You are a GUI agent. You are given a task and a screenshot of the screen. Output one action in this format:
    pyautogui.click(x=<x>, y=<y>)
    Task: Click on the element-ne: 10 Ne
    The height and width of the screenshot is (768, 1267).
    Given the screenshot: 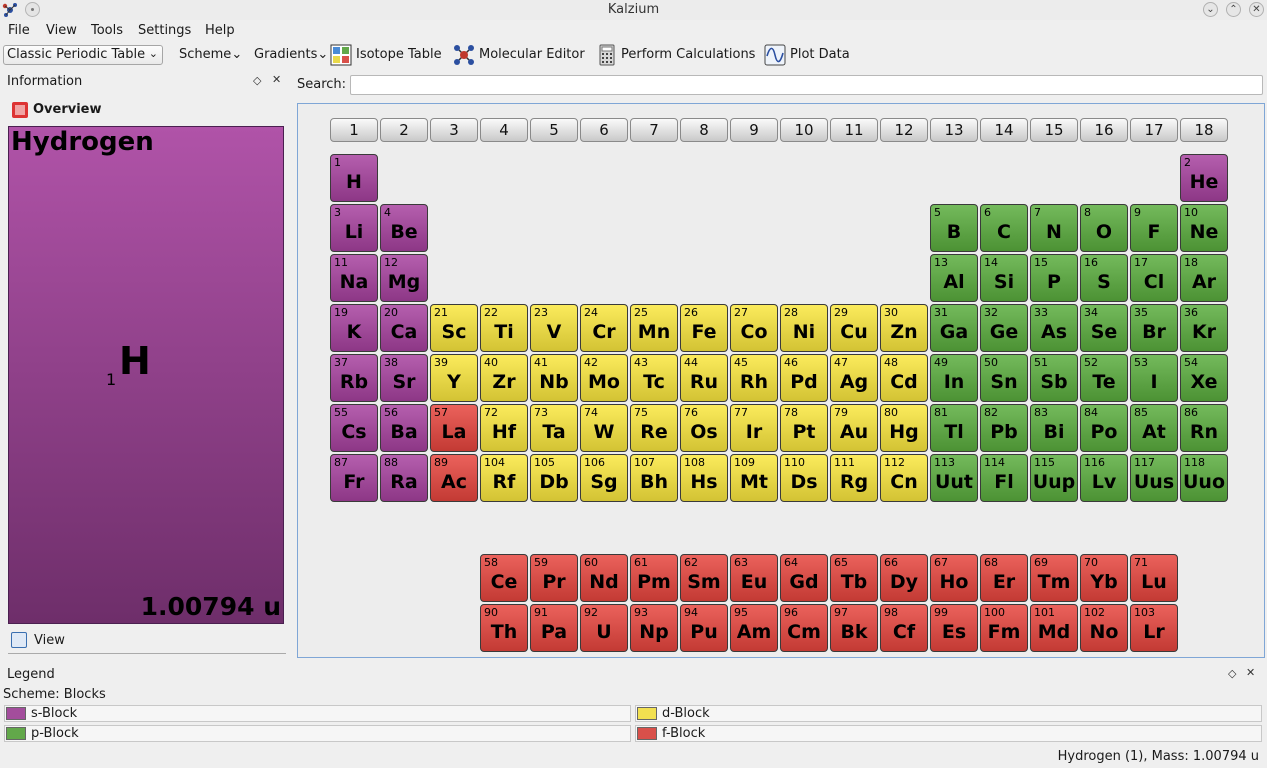 What is the action you would take?
    pyautogui.click(x=1204, y=228)
    